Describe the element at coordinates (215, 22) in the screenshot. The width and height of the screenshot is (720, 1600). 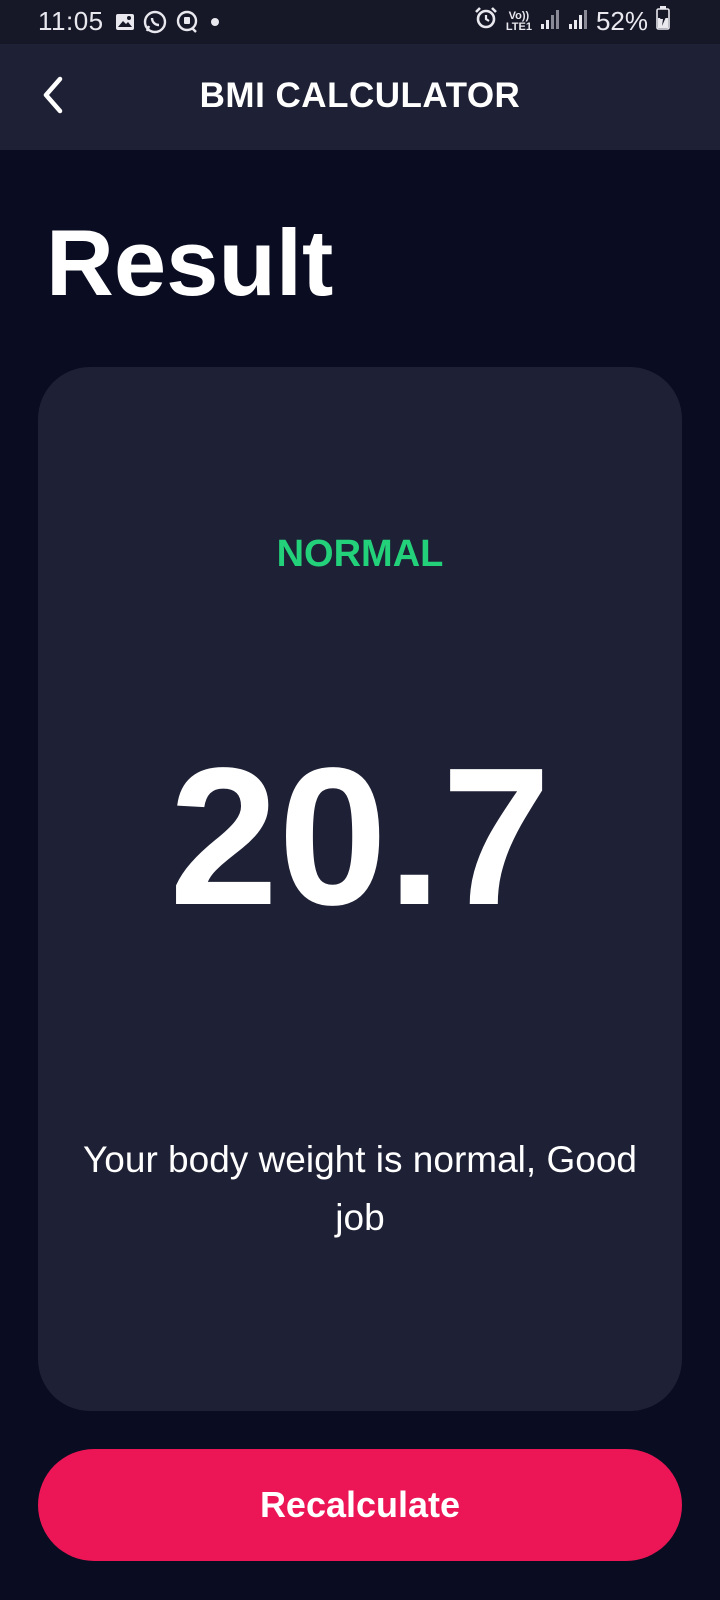
I see `dot-icon` at that location.